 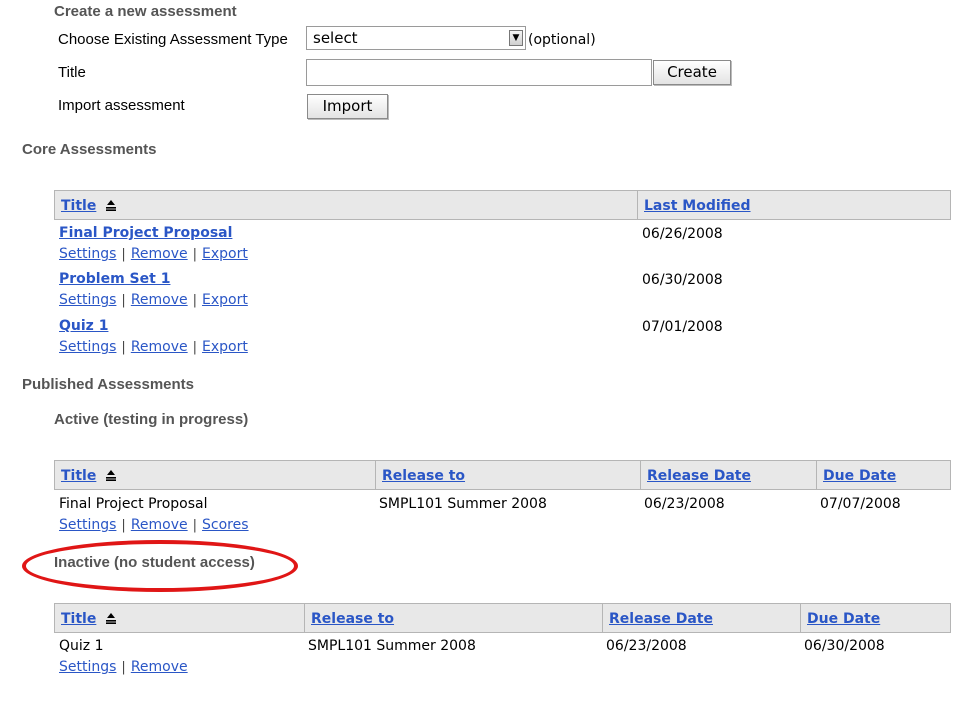 What do you see at coordinates (153, 336) in the screenshot?
I see `table-row: Quiz 1 Settings | Remove | Export` at bounding box center [153, 336].